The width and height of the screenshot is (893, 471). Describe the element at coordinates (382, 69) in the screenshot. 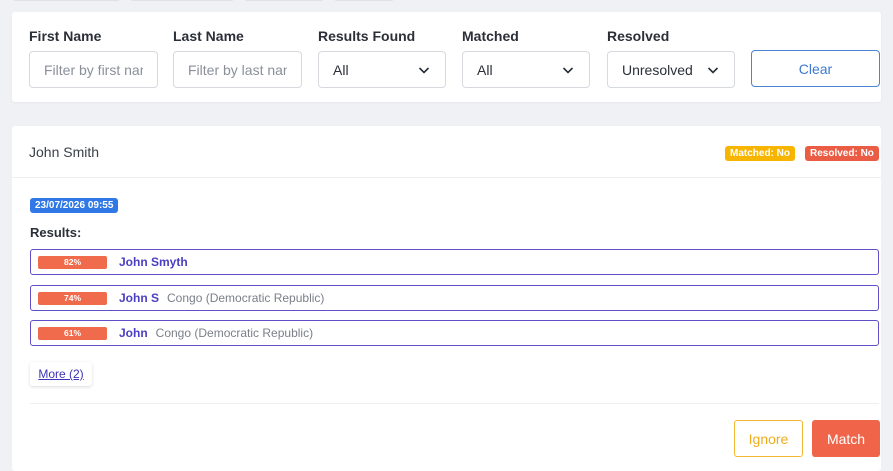

I see `results-found-select: All` at that location.